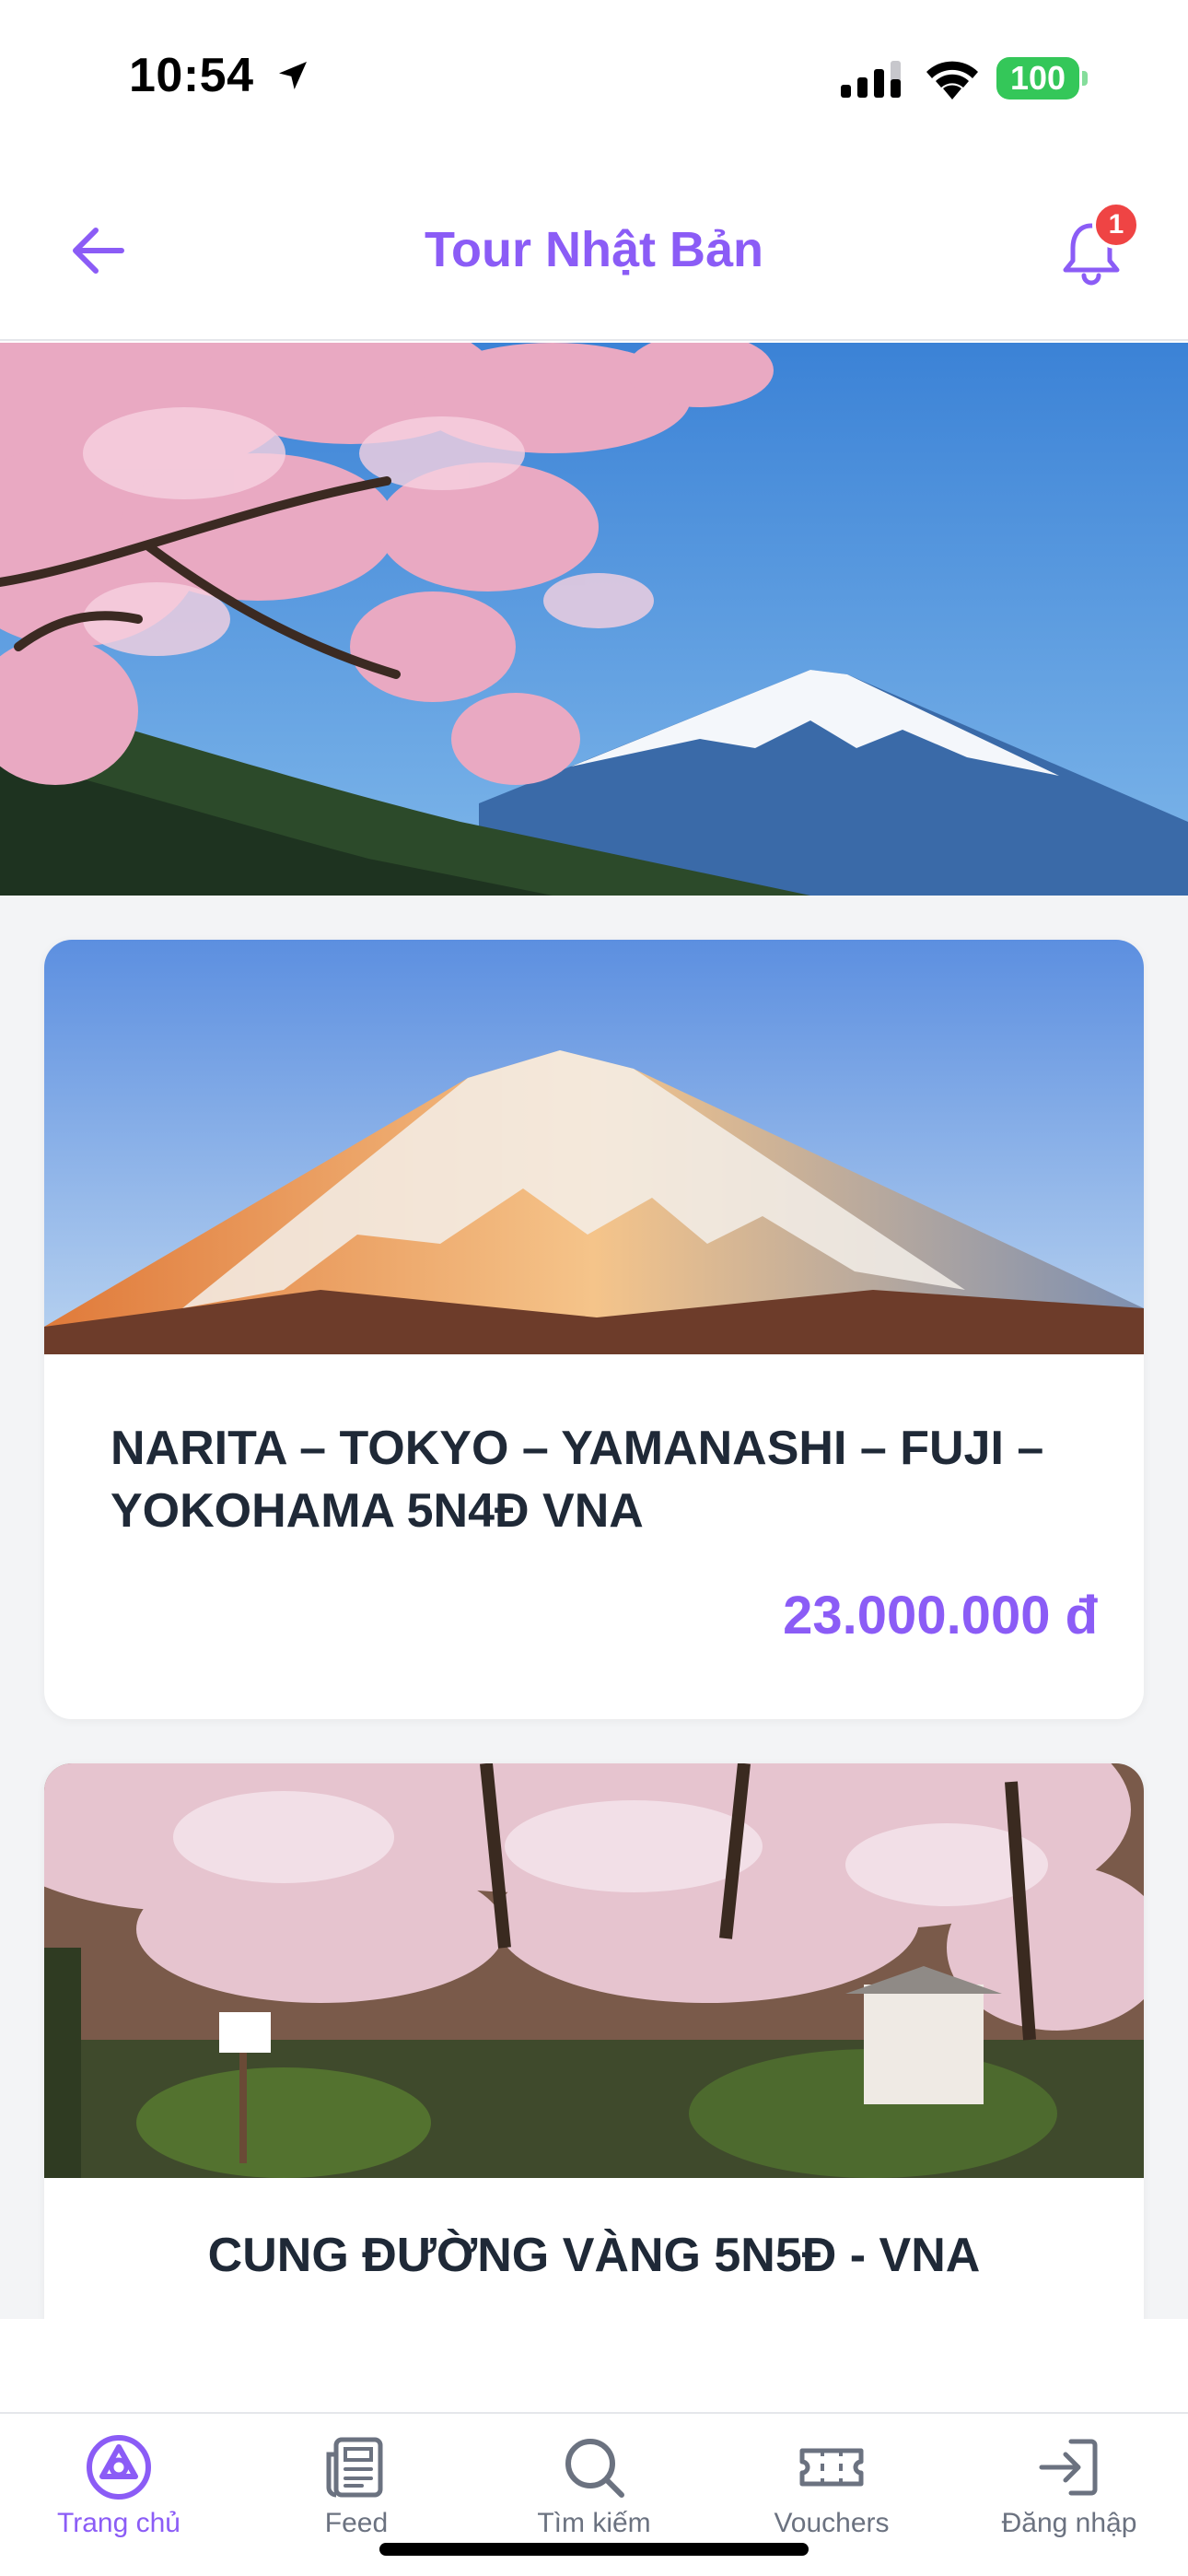 The image size is (1188, 2576). I want to click on tab-search: Tìm kiếm, so click(594, 2496).